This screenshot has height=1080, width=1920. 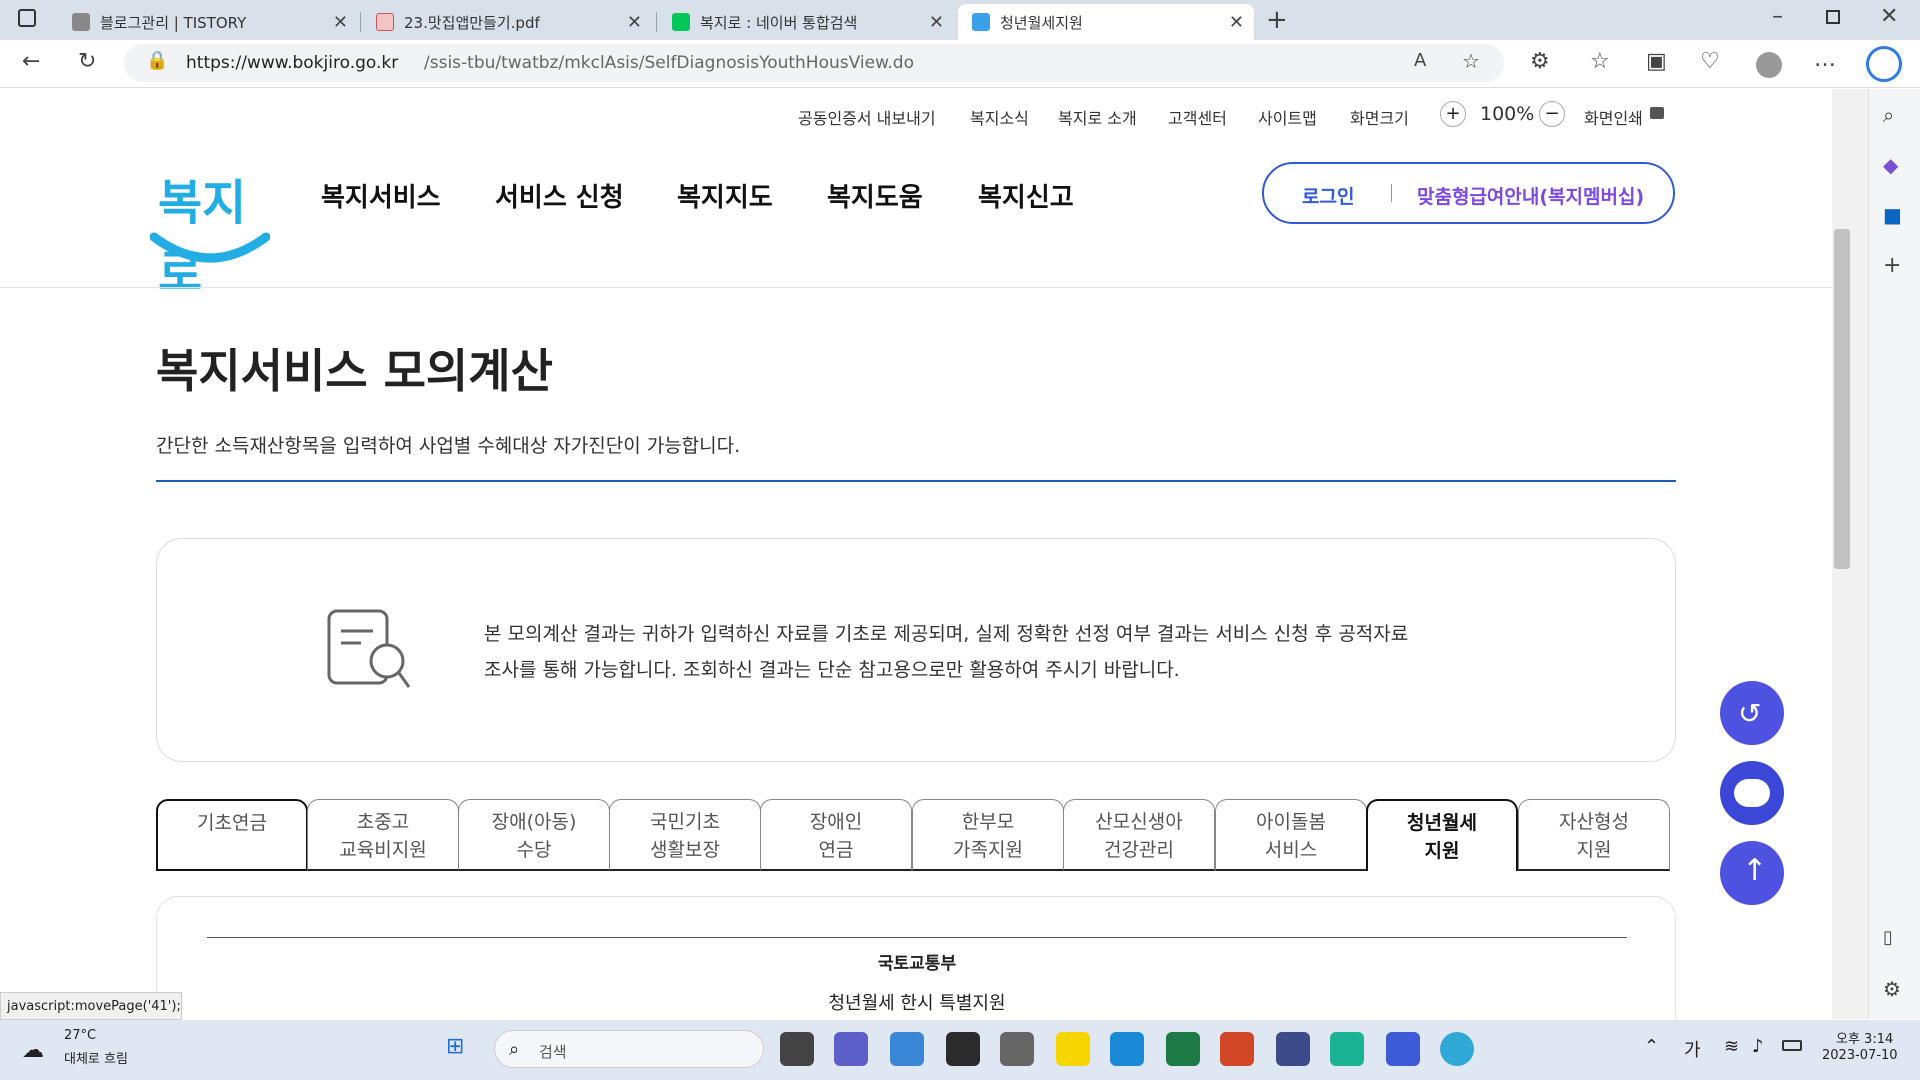 What do you see at coordinates (1656, 62) in the screenshot?
I see `collections-icon: ▣` at bounding box center [1656, 62].